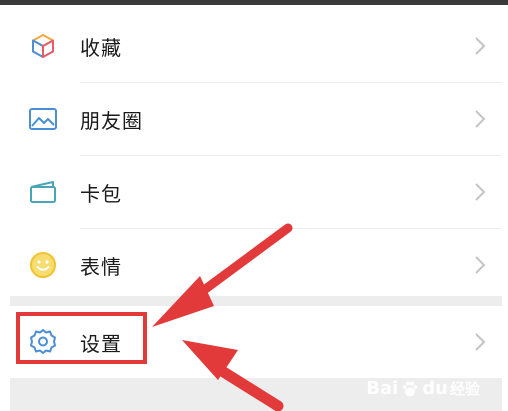  What do you see at coordinates (101, 343) in the screenshot?
I see `menu-item-label: 设置` at bounding box center [101, 343].